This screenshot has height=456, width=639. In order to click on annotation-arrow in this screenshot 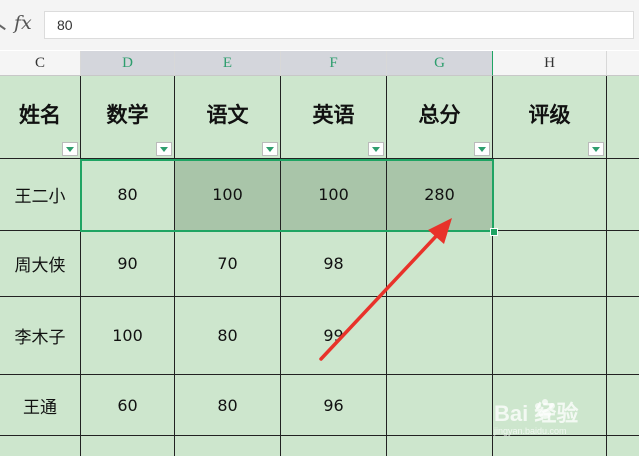, I will do `click(385, 289)`.